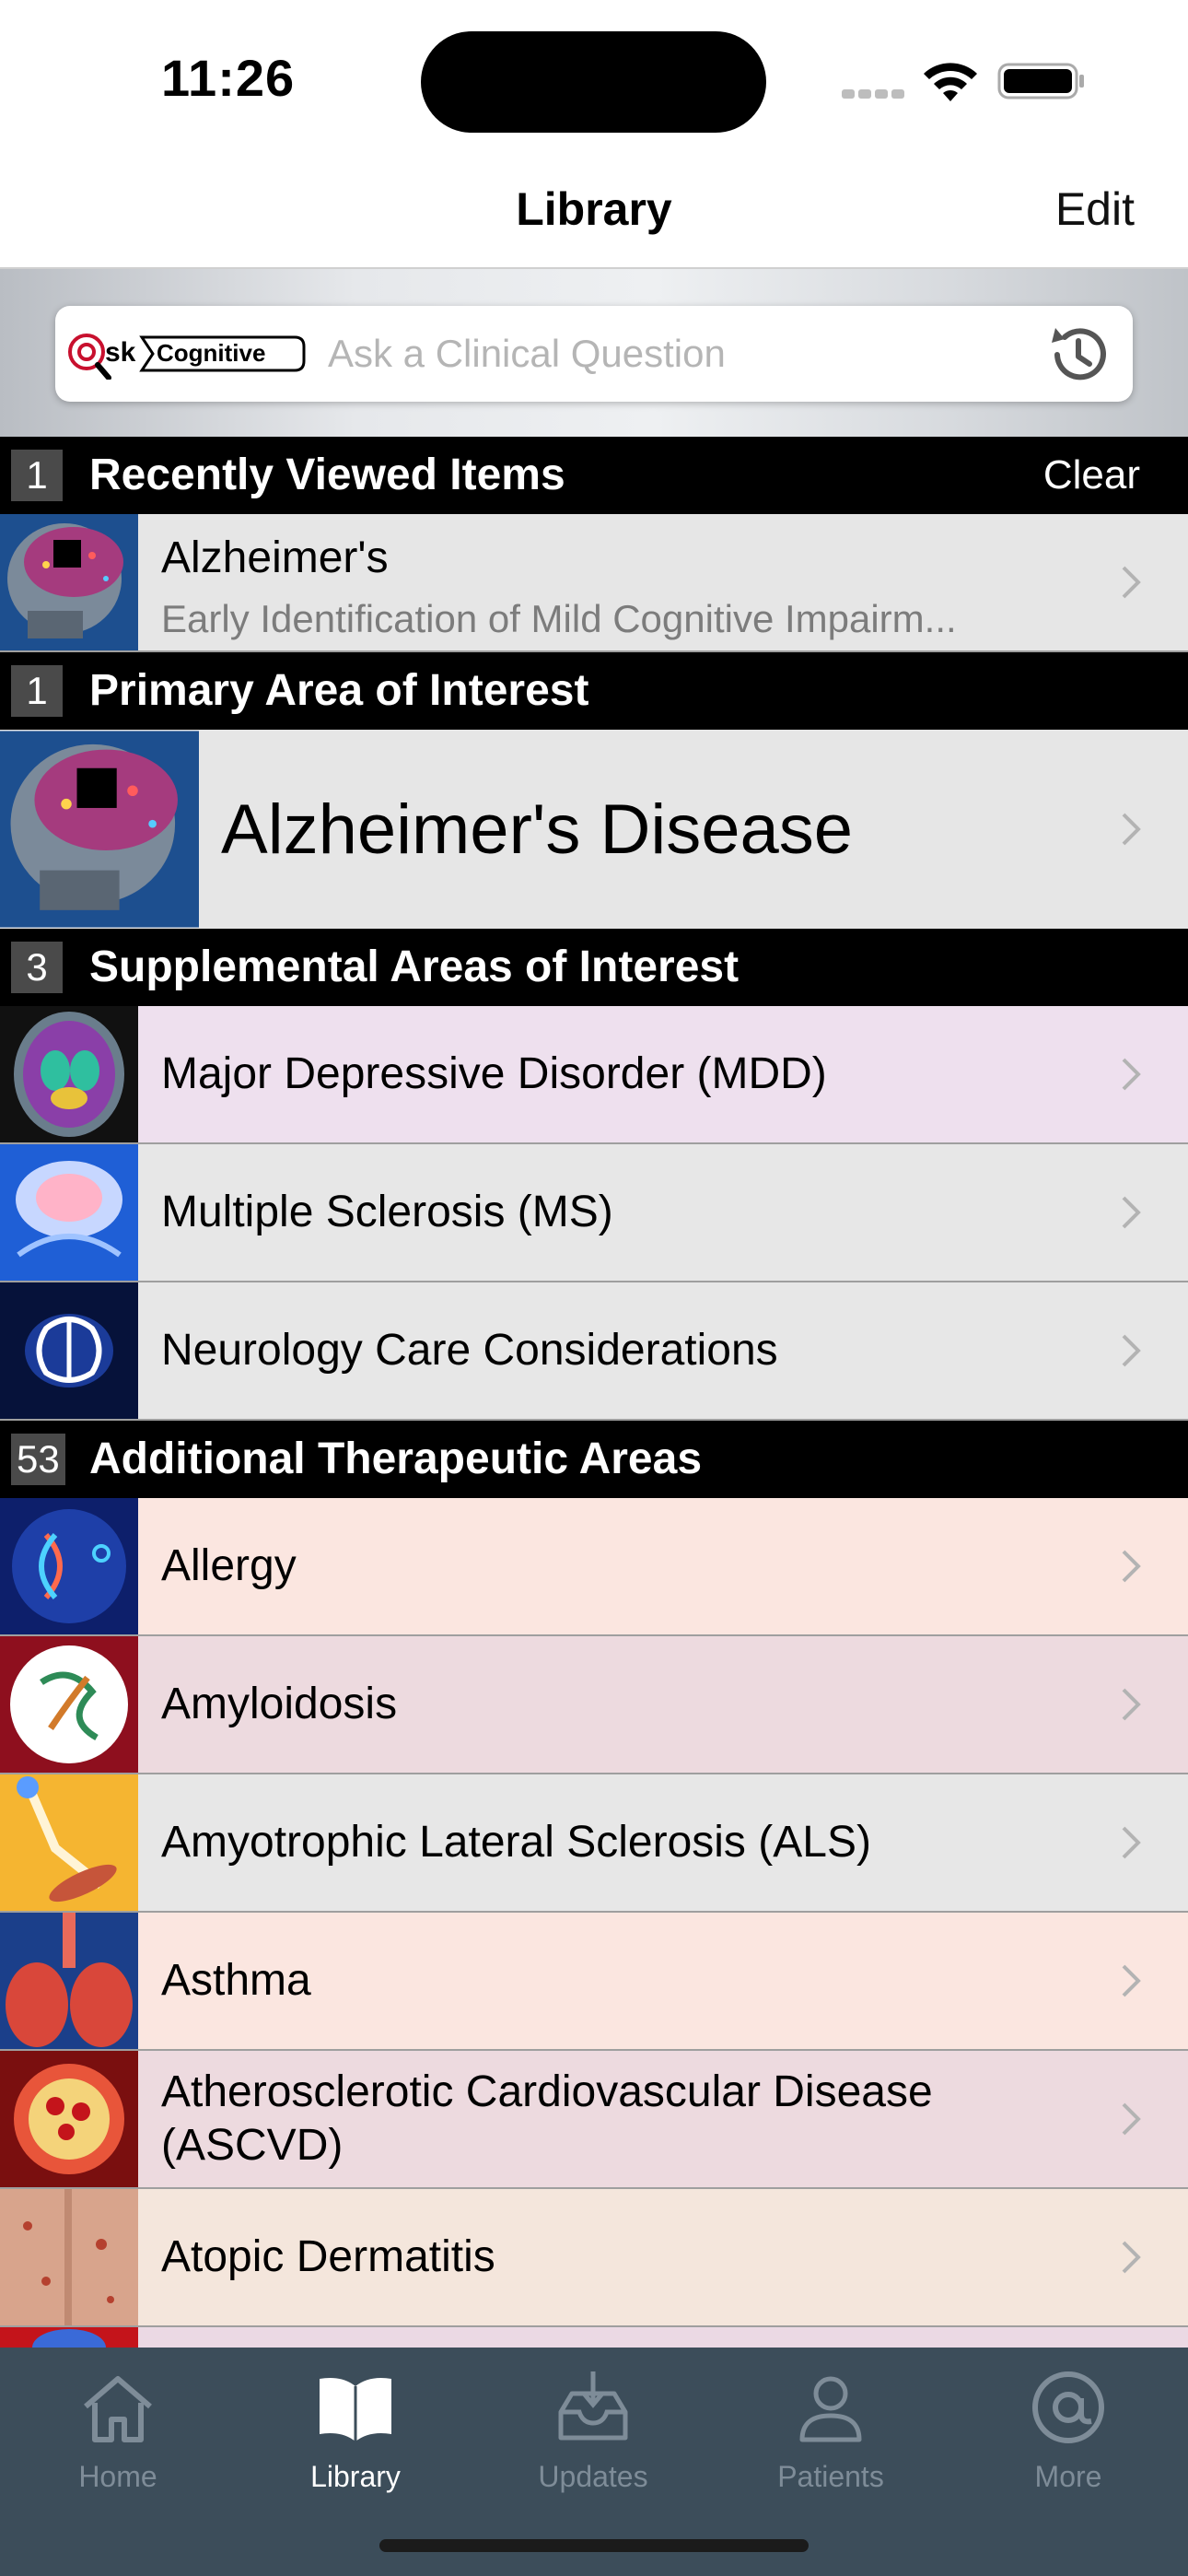  I want to click on status-bar: 11:26, so click(594, 78).